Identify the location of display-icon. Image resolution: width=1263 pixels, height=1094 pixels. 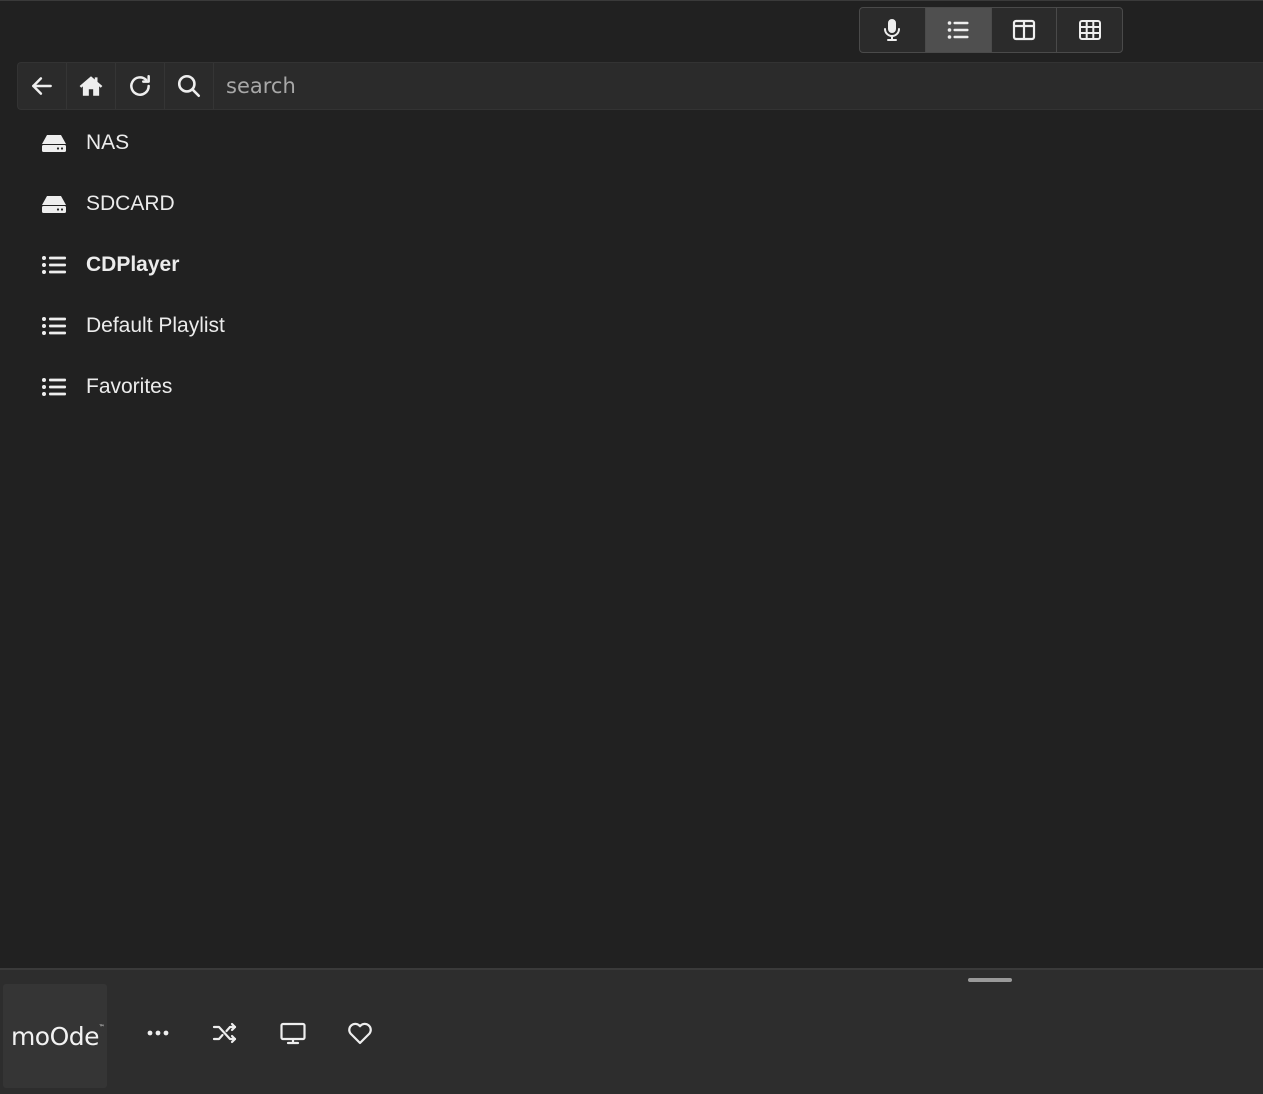
(293, 1033).